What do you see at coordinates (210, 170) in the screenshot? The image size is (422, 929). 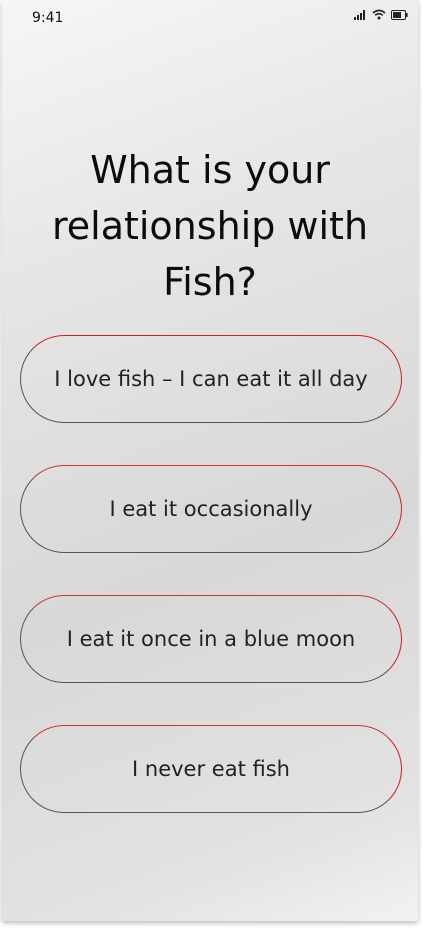 I see `question-line: What is your` at bounding box center [210, 170].